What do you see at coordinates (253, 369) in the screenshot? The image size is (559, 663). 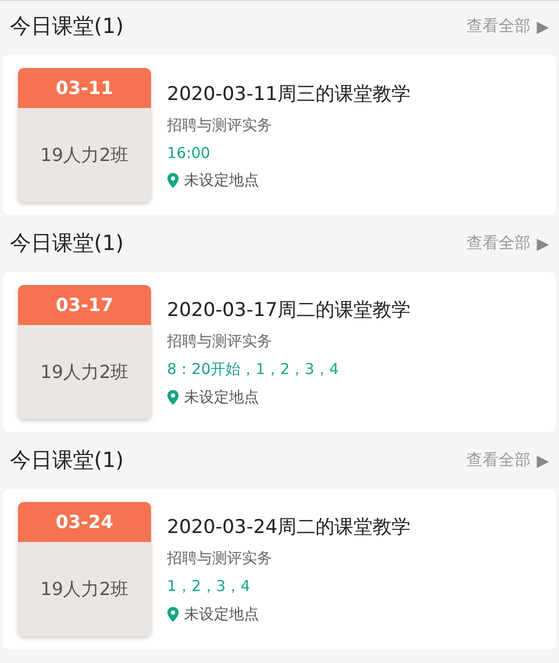 I see `schedule-text: 8：20开始，1，2，3，4` at bounding box center [253, 369].